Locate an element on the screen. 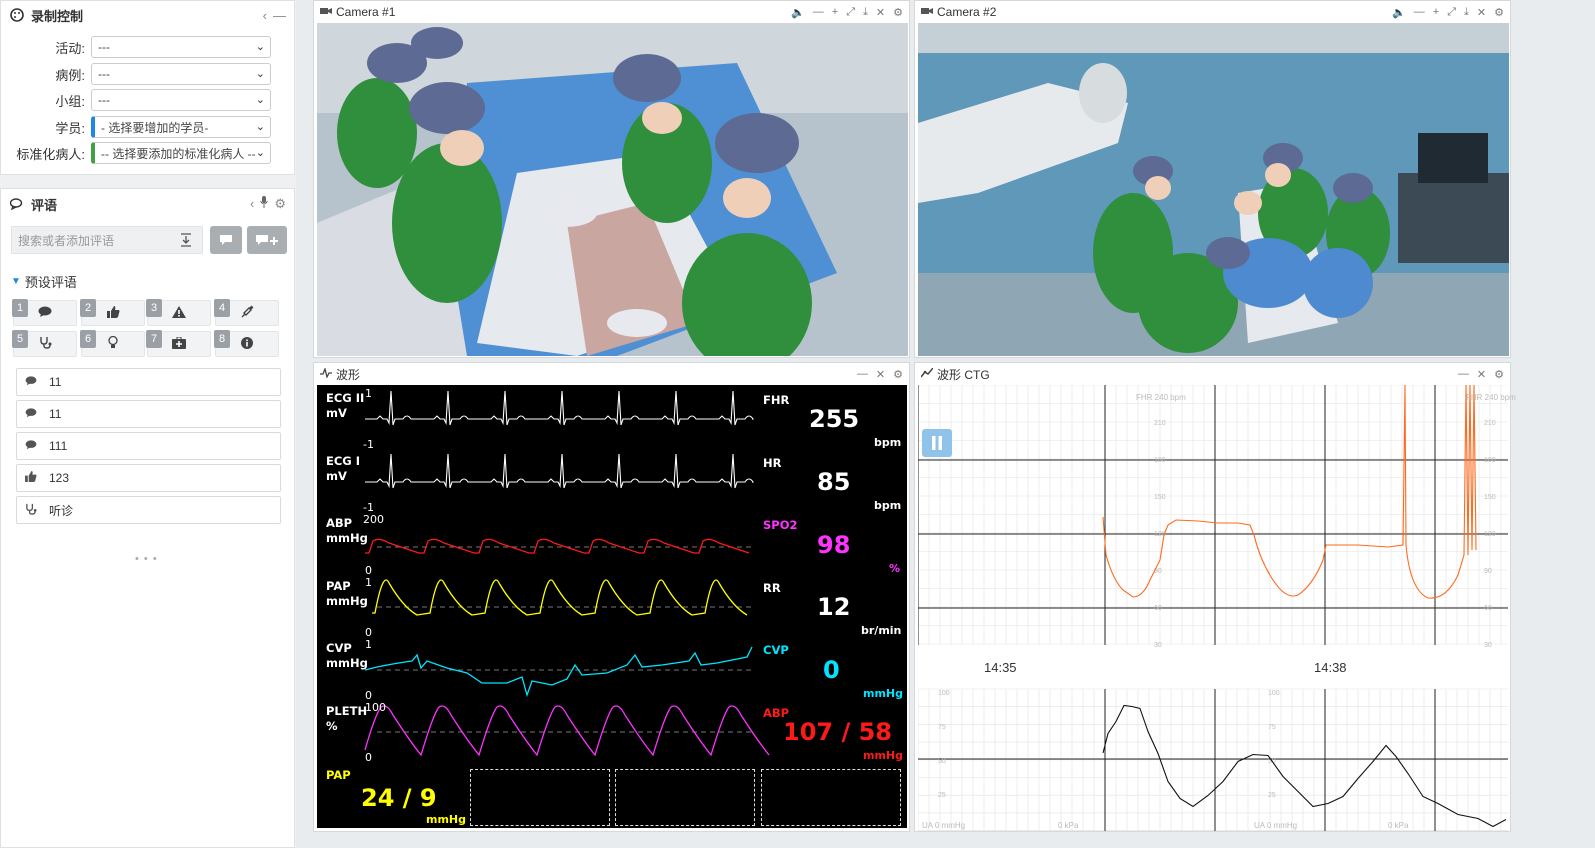 The image size is (1595, 848). preset-5-button: 5 is located at coordinates (44, 343).